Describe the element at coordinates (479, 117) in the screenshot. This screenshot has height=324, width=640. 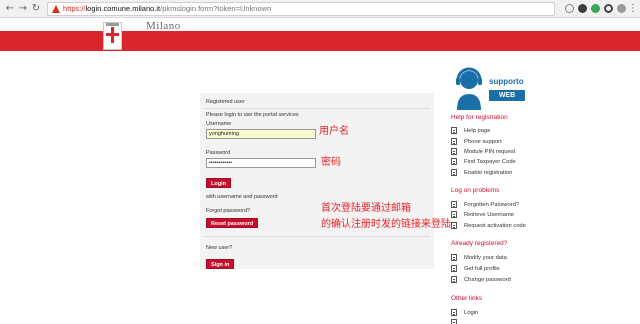
I see `sidebar-heading-help: Help for registration` at that location.